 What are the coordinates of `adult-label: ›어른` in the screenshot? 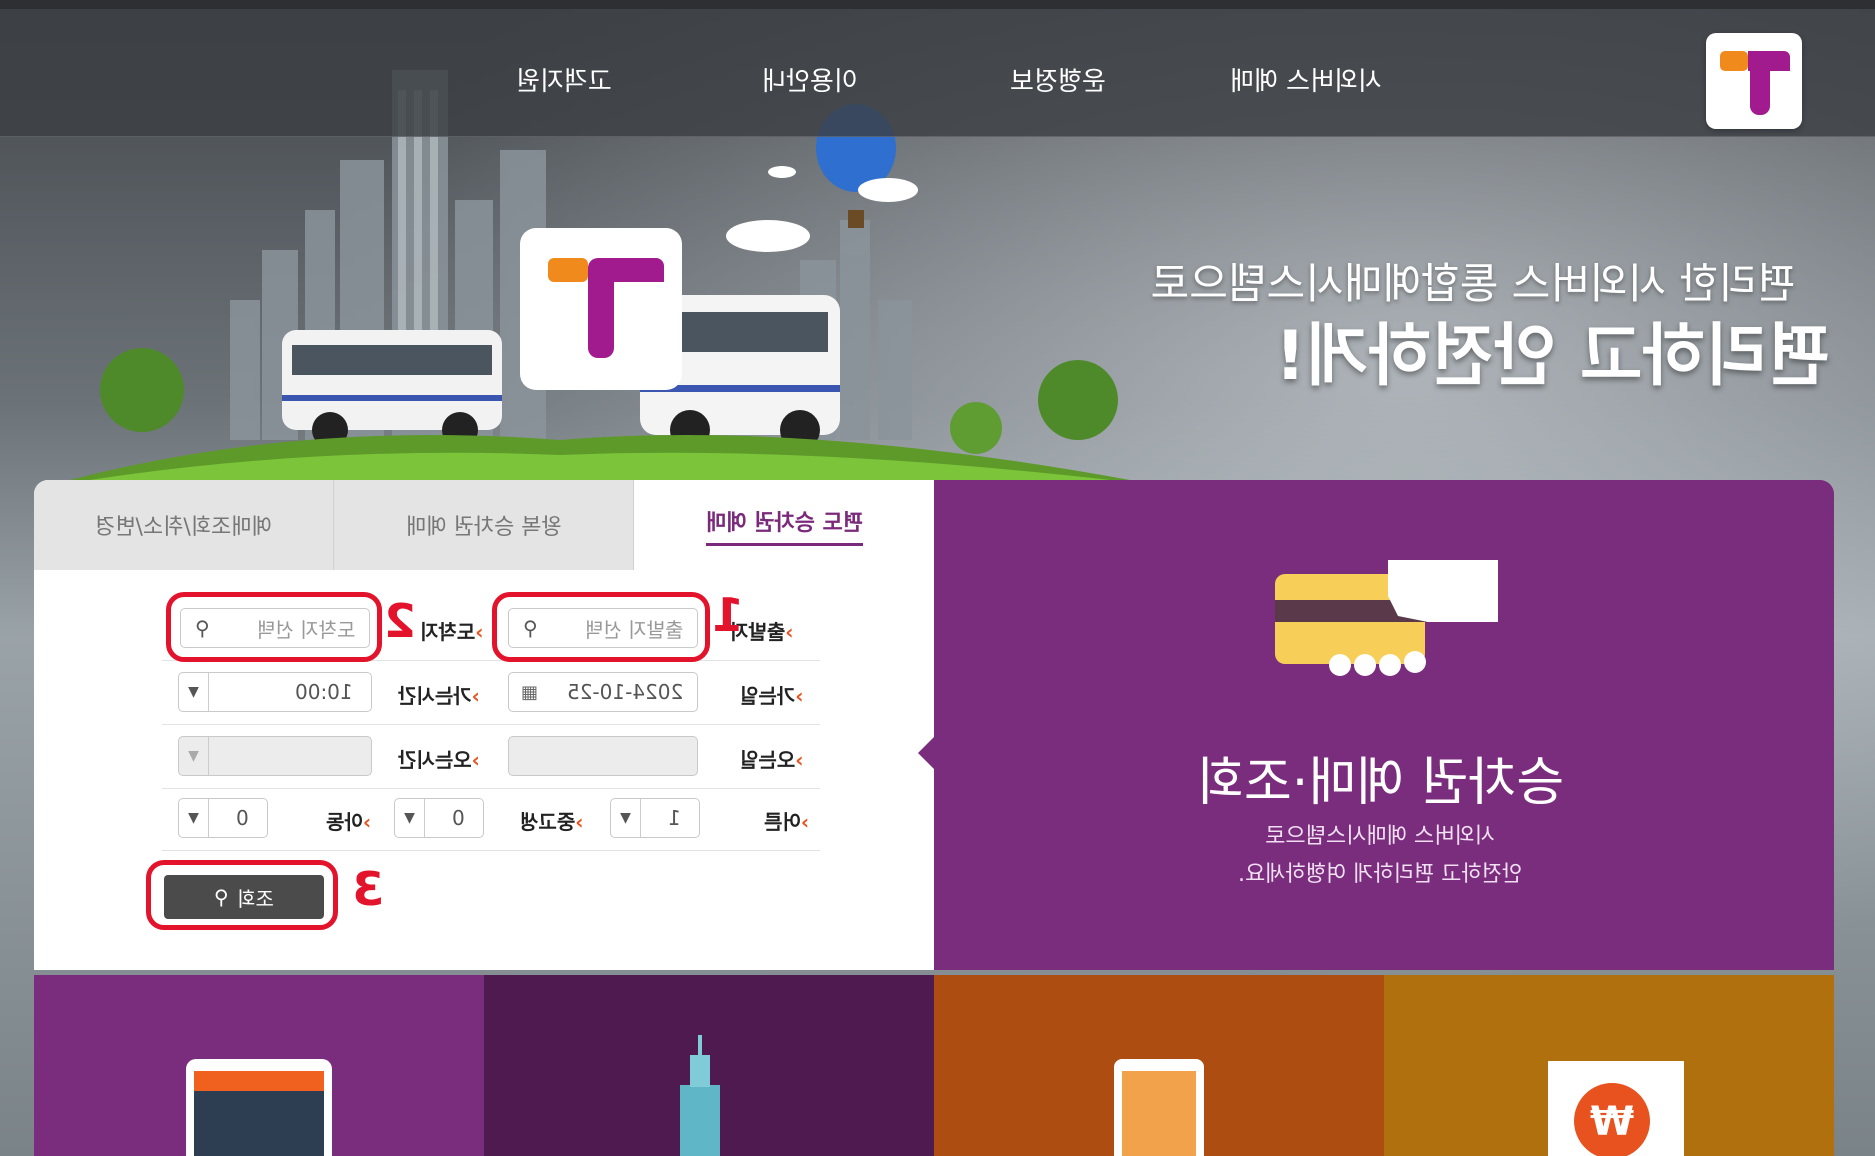 It's located at (787, 822).